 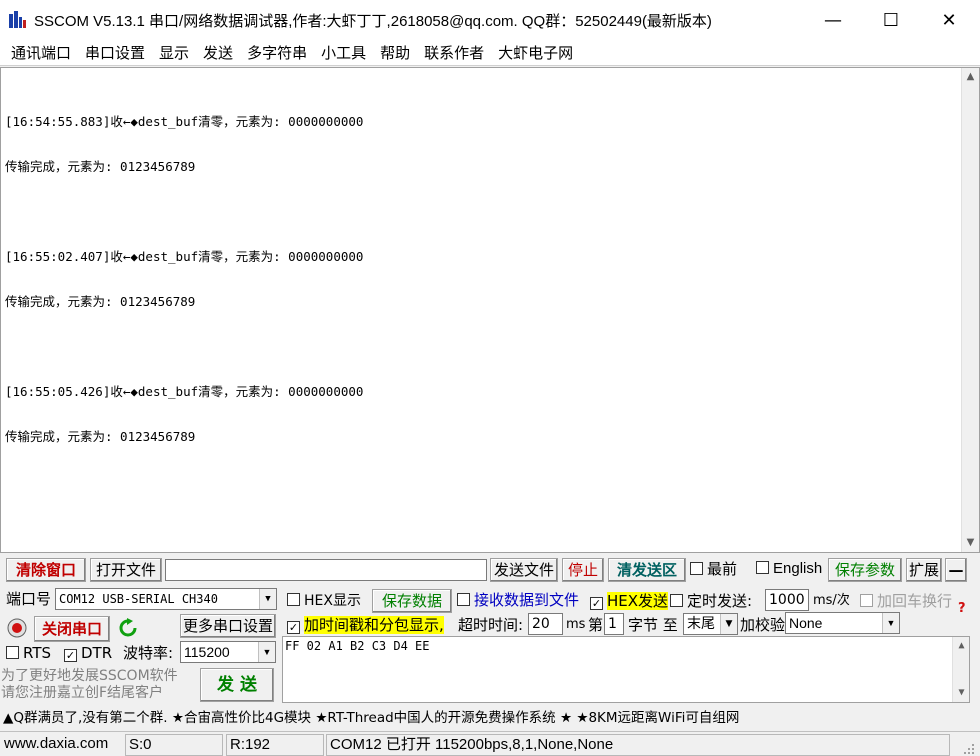 I want to click on status-website: www.daxia.com, so click(x=62, y=745).